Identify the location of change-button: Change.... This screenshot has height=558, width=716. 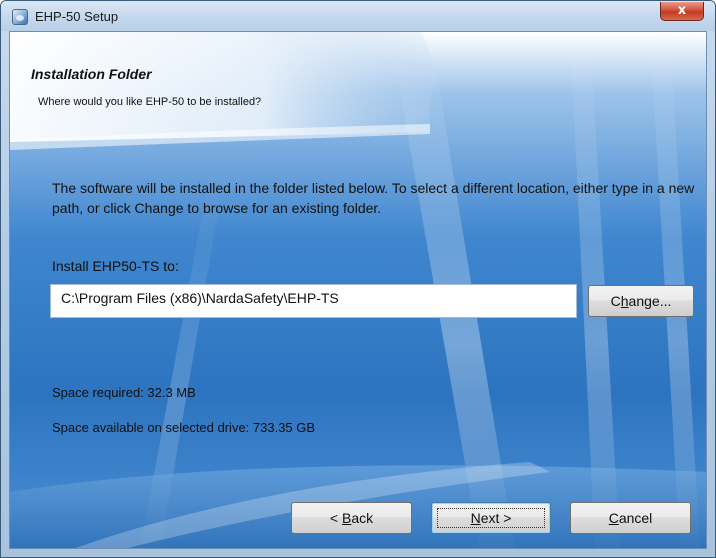
(641, 301).